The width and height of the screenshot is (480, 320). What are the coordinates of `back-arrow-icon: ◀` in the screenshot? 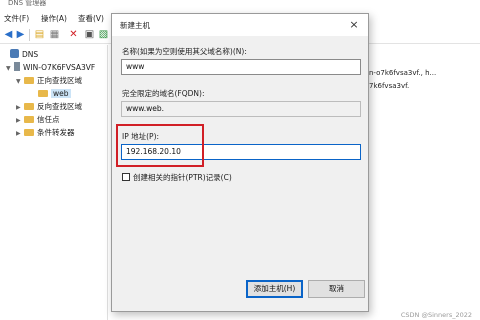 It's located at (8, 34).